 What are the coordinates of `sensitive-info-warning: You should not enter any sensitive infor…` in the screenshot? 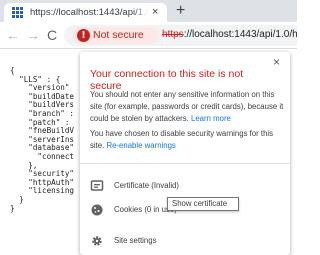 It's located at (187, 107).